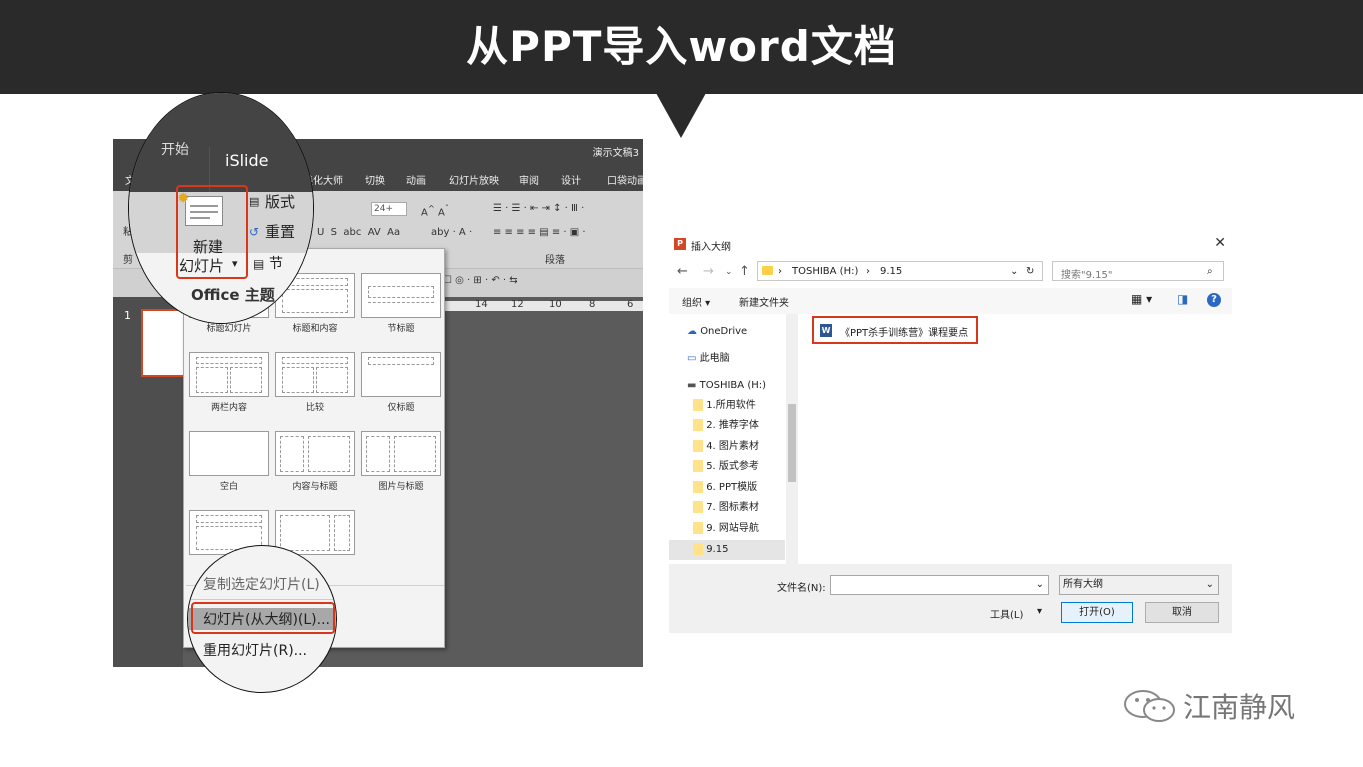 The image size is (1363, 767). Describe the element at coordinates (375, 179) in the screenshot. I see `tab-transitions: 切换` at that location.